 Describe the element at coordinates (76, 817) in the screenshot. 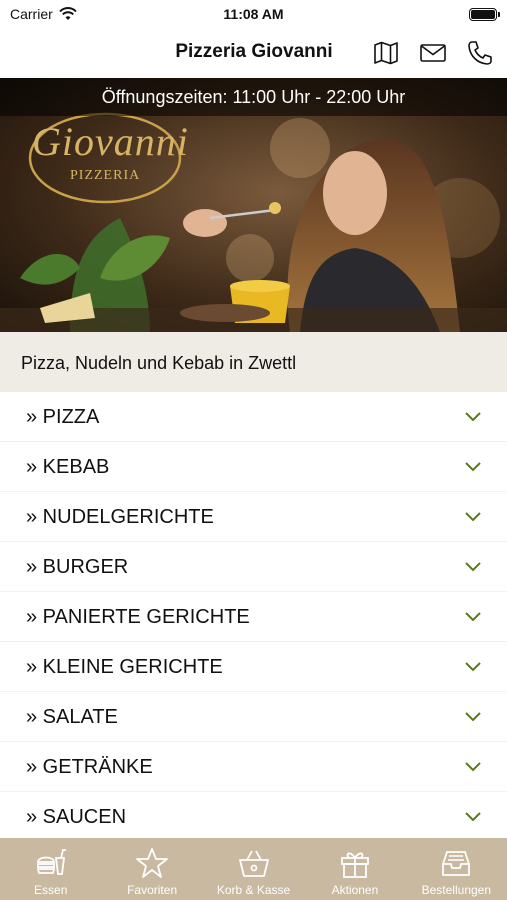

I see `category-label: » SAUCEN` at that location.